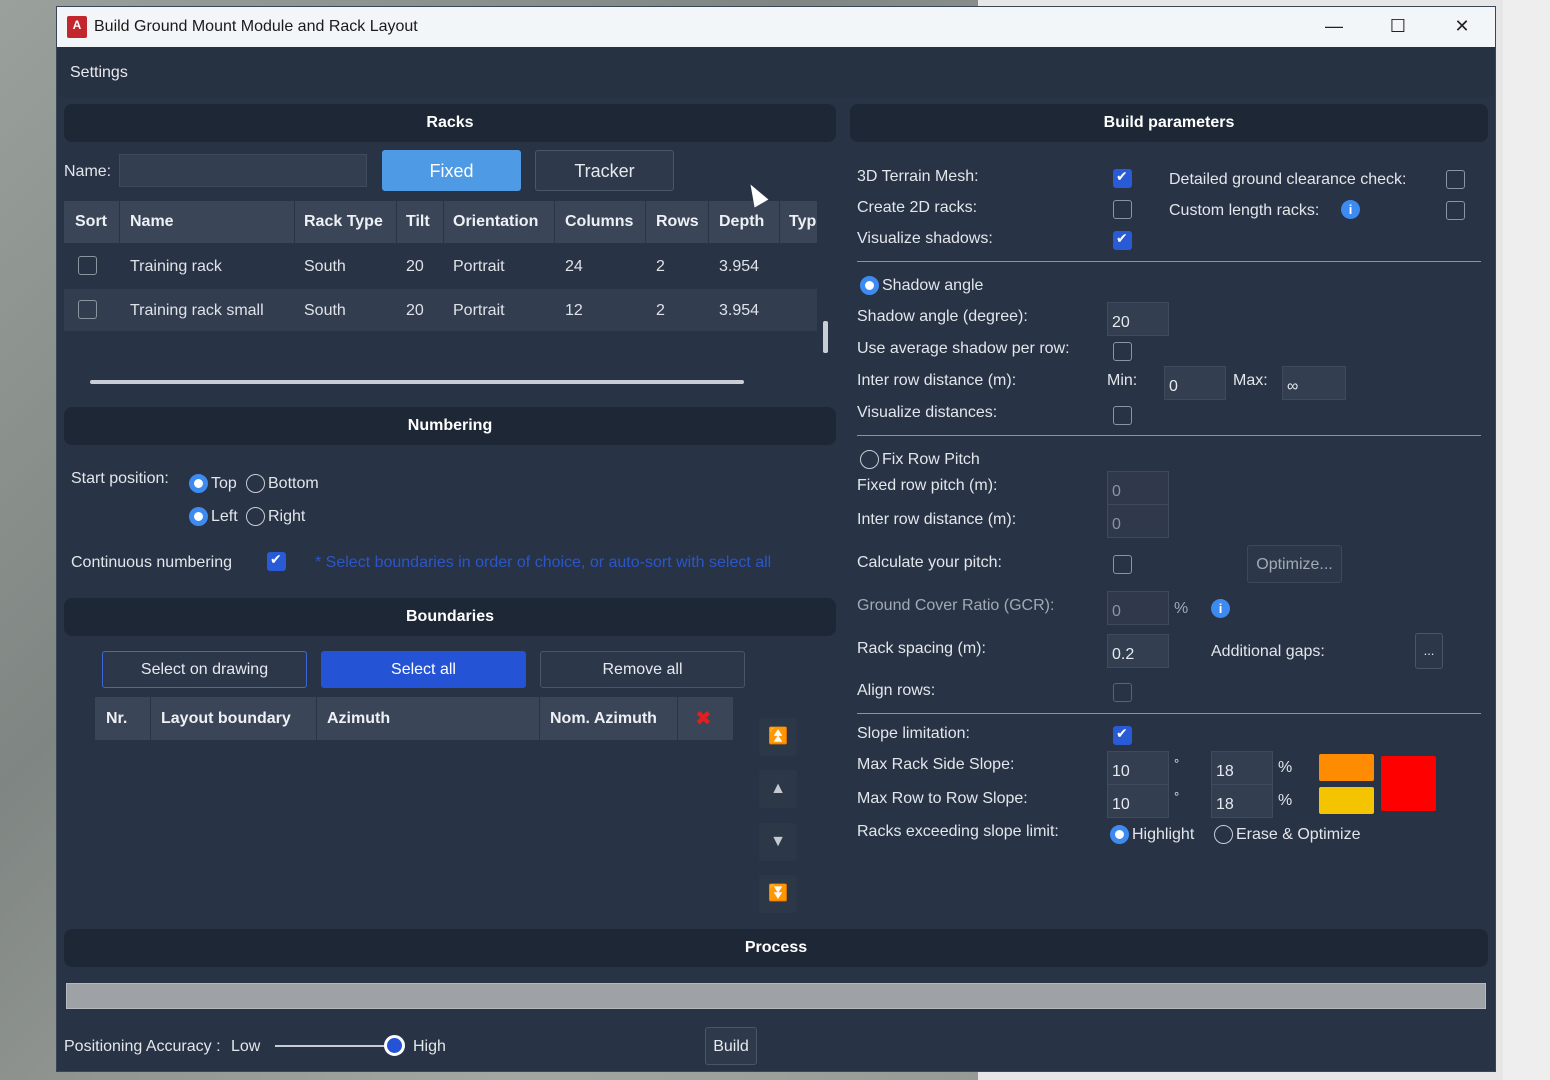 The height and width of the screenshot is (1080, 1550). I want to click on vertical-scrollbar, so click(825, 337).